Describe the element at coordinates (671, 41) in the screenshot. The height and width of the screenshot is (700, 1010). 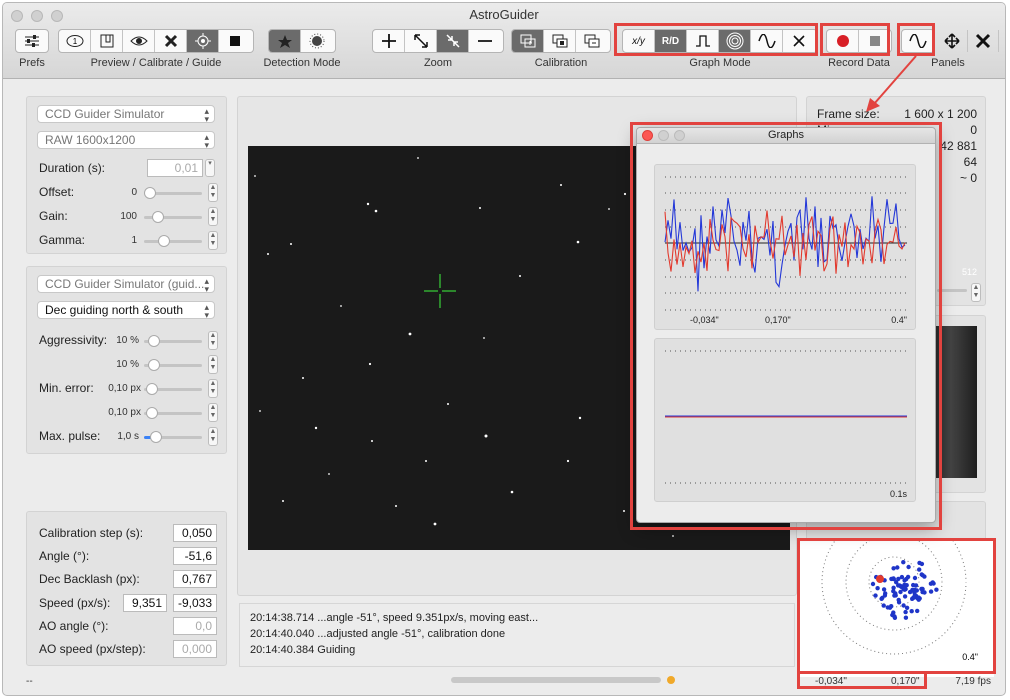
I see `graph-ra-dec-button: R/D` at that location.